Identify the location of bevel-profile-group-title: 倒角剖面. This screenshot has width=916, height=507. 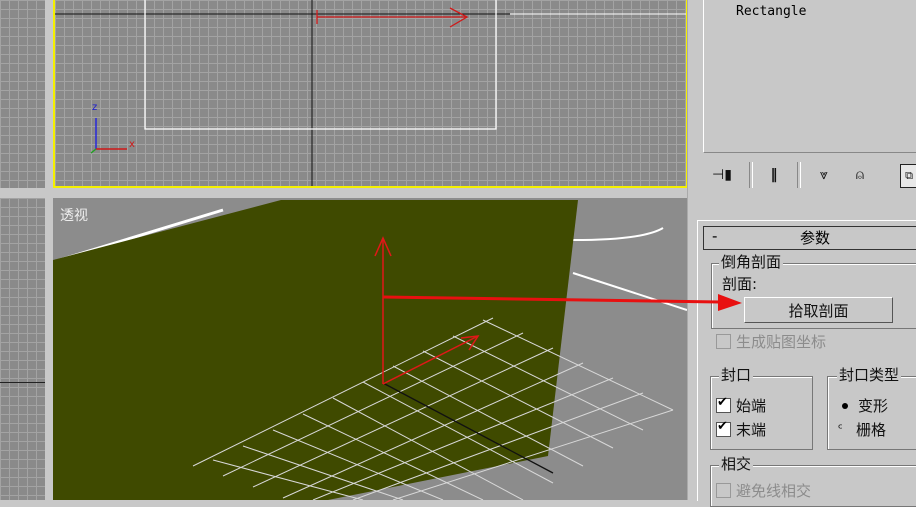
(751, 261).